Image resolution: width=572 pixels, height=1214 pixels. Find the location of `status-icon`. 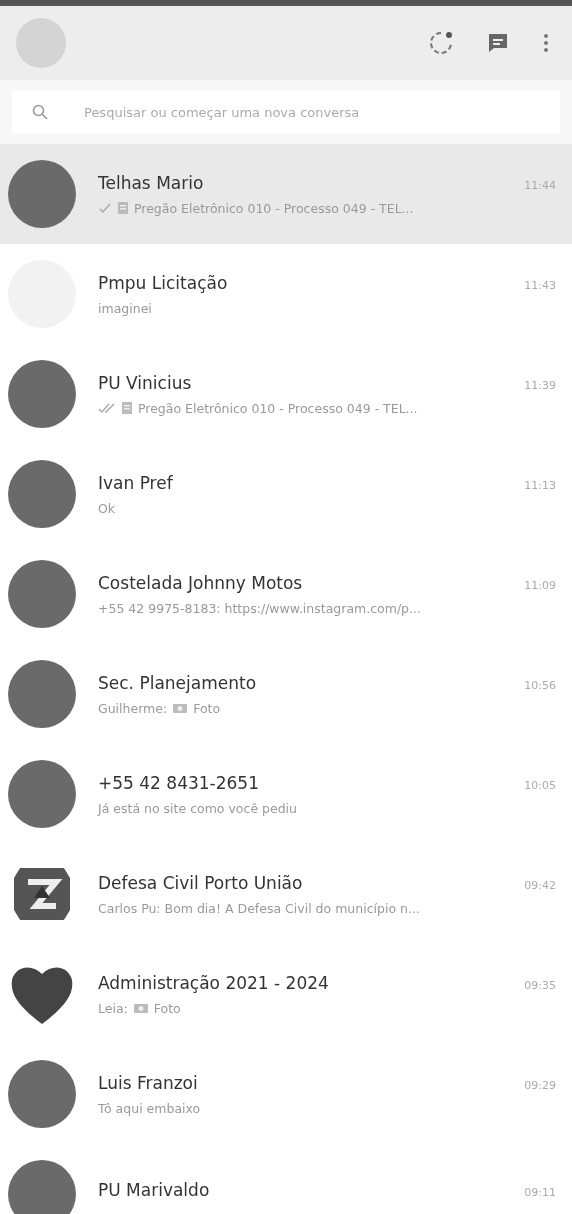

status-icon is located at coordinates (441, 43).